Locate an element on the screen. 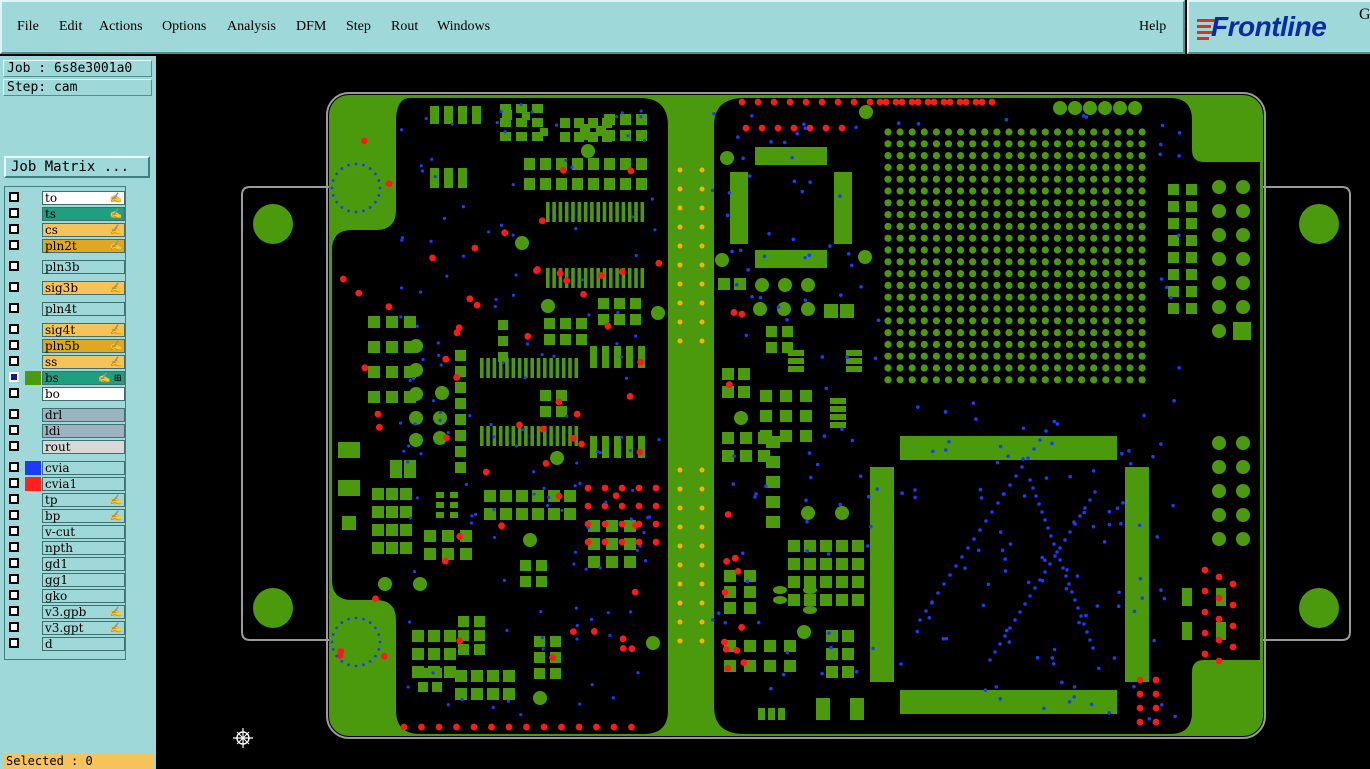 This screenshot has width=1370, height=769. layer-name: pln4t is located at coordinates (83, 309).